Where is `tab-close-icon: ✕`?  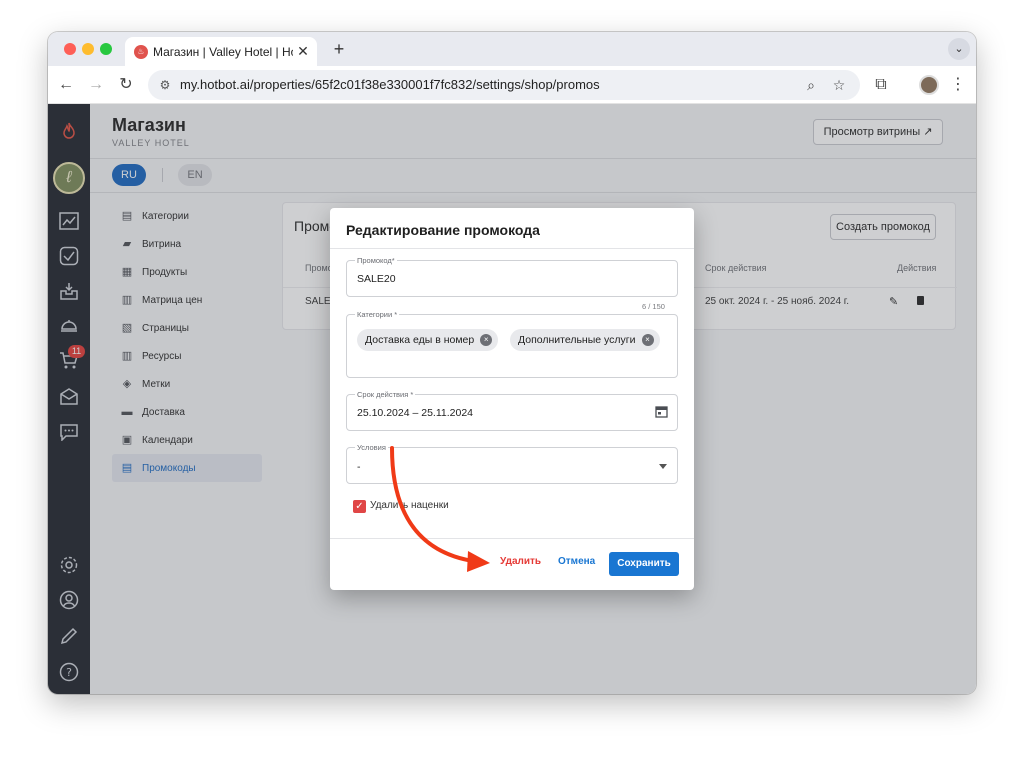 tab-close-icon: ✕ is located at coordinates (303, 51).